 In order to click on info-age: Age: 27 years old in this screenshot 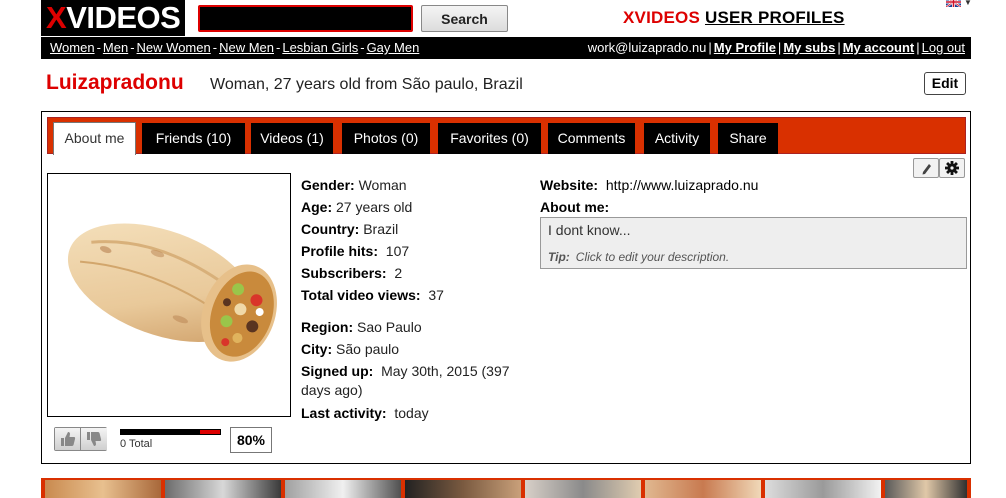, I will do `click(357, 207)`.